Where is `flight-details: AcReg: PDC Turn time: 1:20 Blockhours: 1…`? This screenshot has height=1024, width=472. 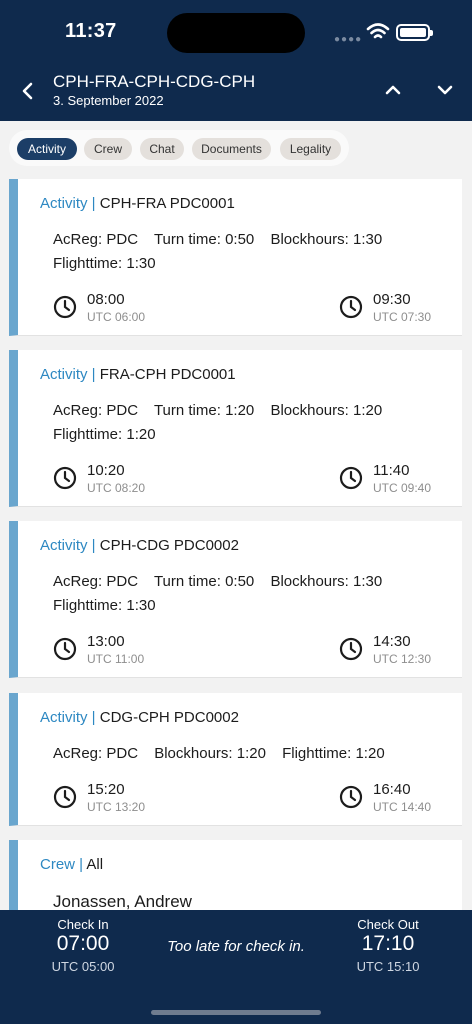
flight-details: AcReg: PDC Turn time: 1:20 Blockhours: 1… is located at coordinates (223, 410).